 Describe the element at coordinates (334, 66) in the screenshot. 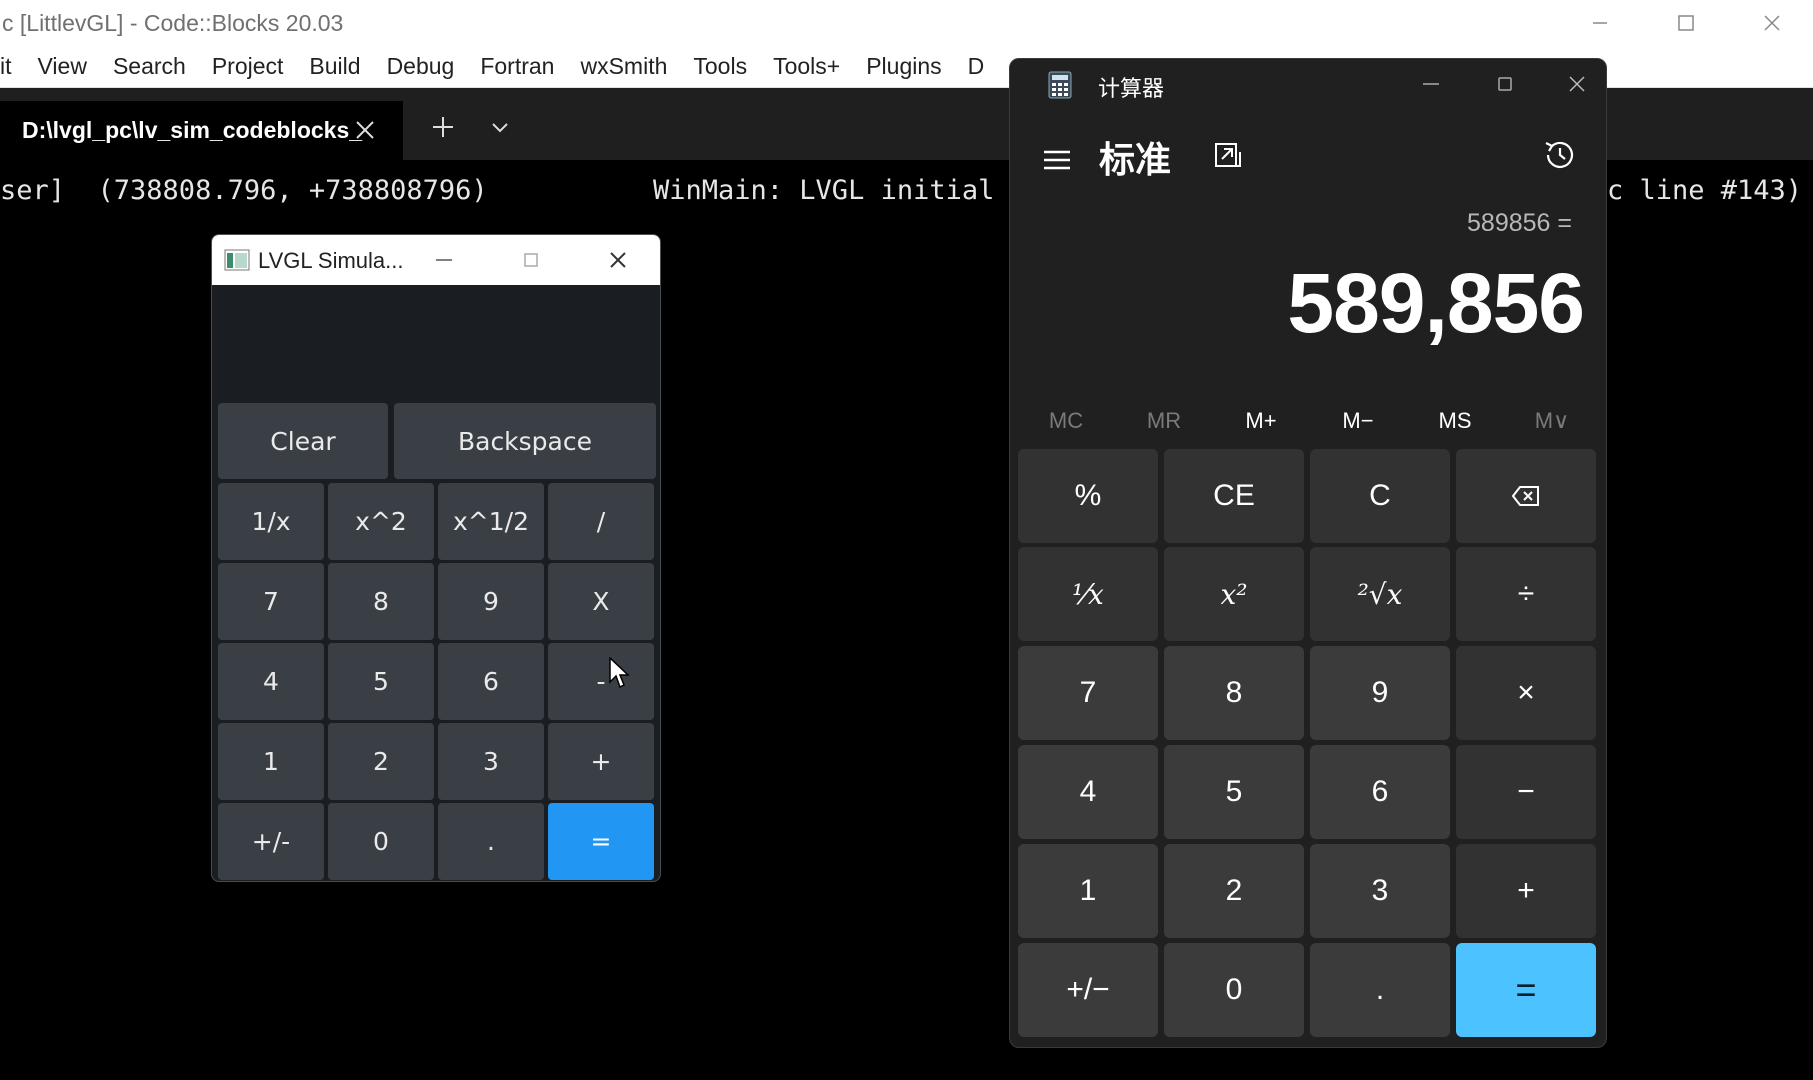

I see `menu-build: Build` at that location.